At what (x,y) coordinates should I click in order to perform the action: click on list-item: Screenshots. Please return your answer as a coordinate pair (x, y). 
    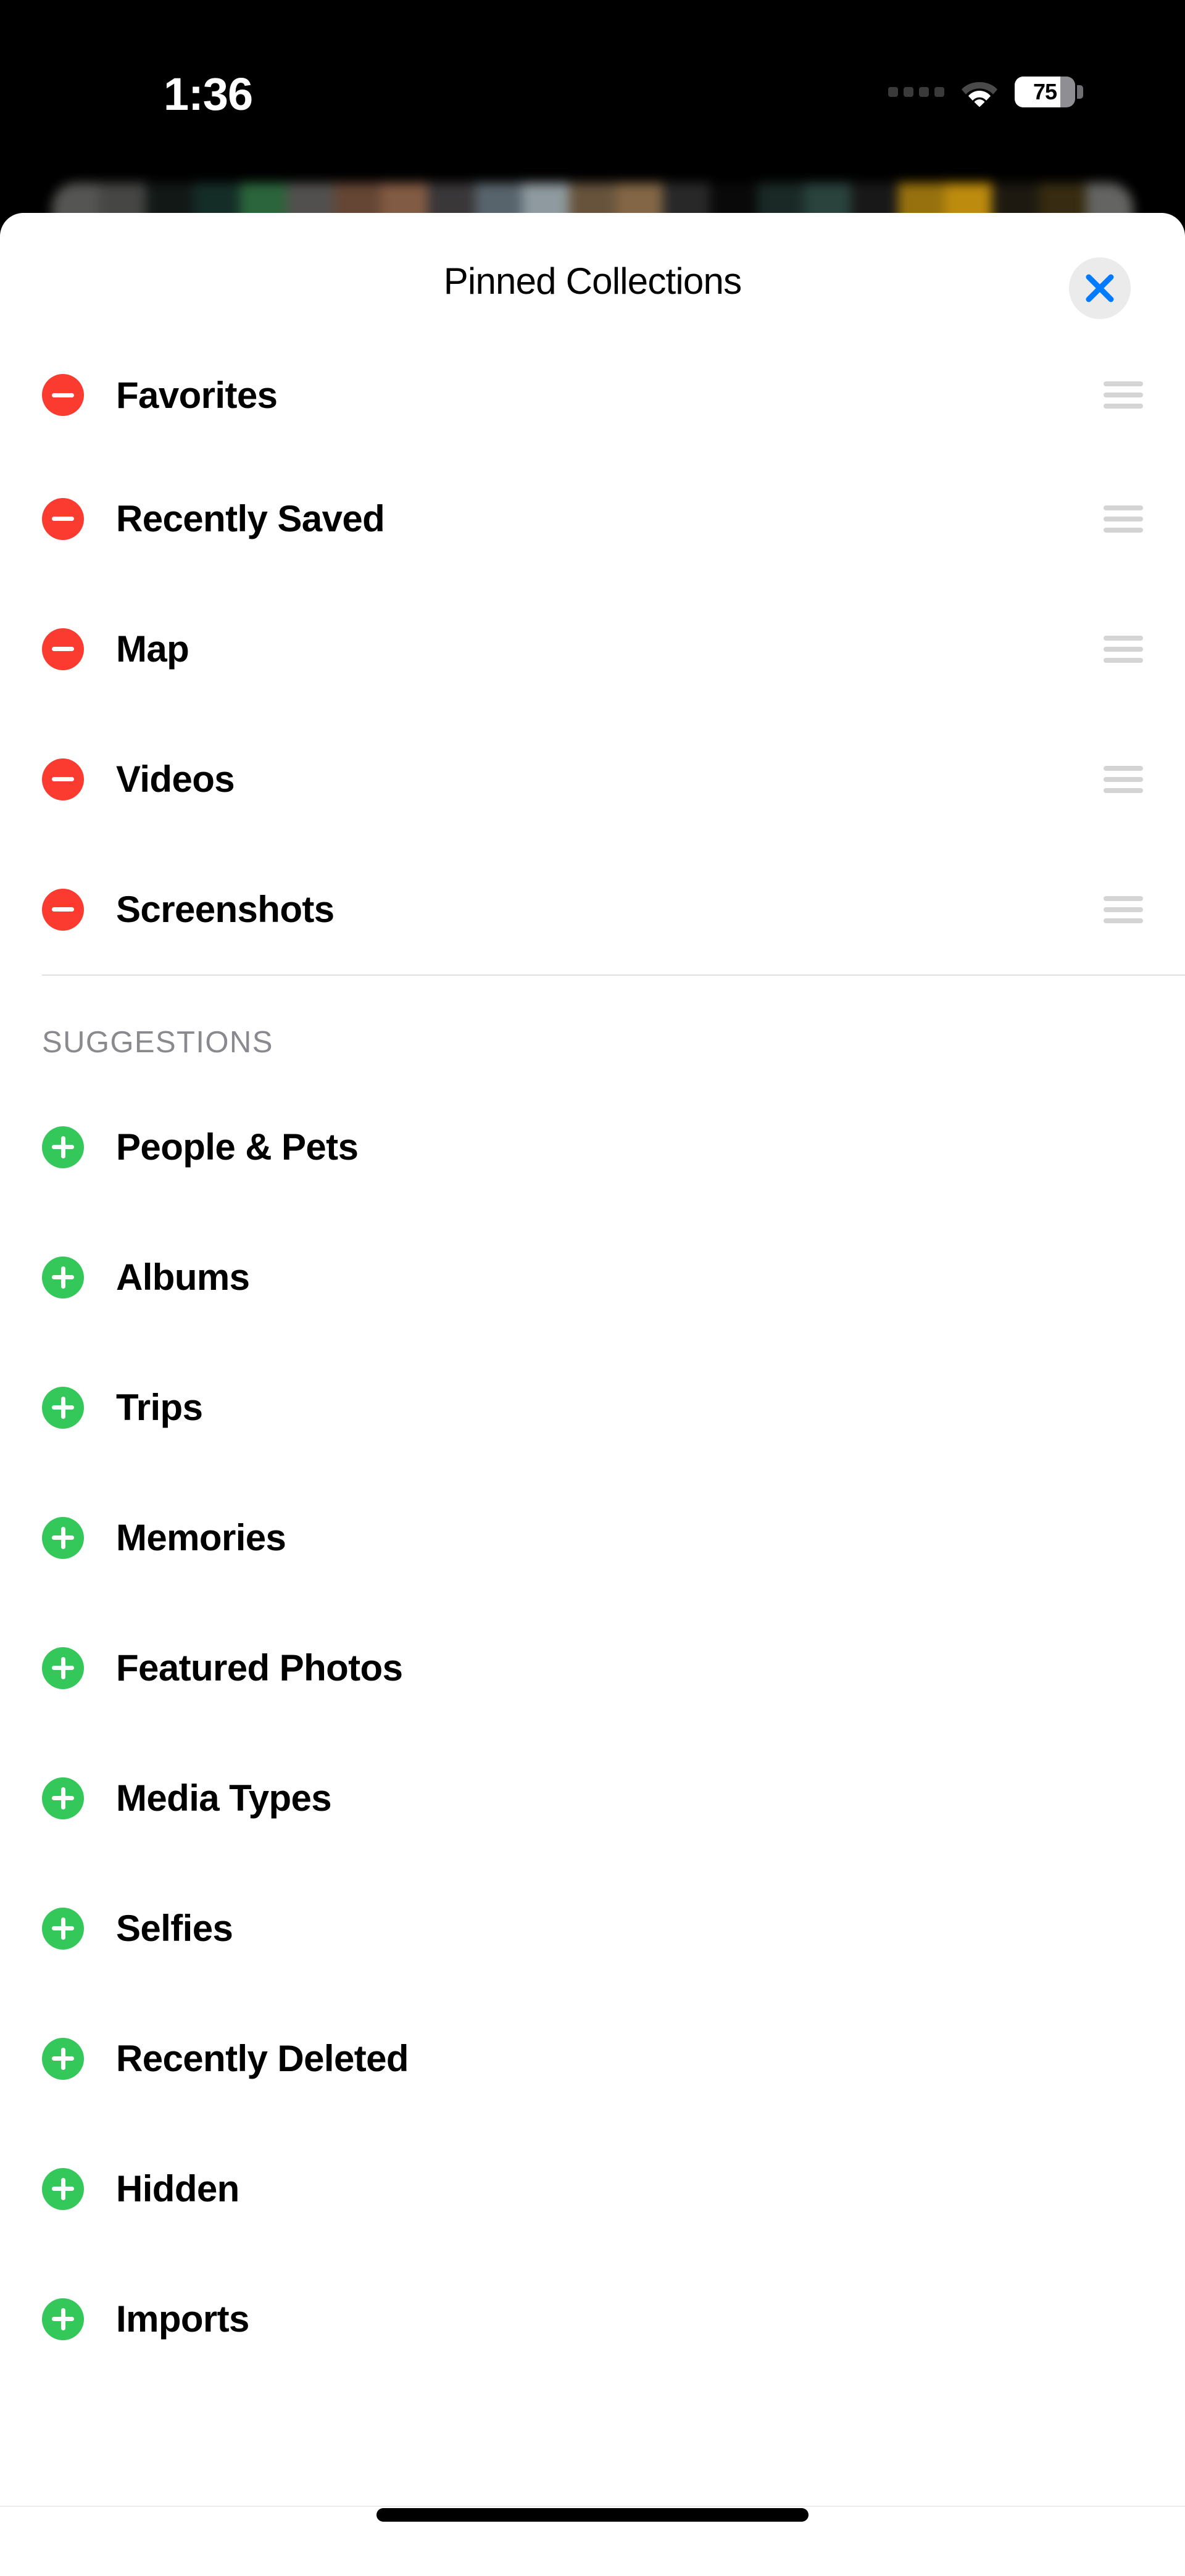
    Looking at the image, I should click on (592, 909).